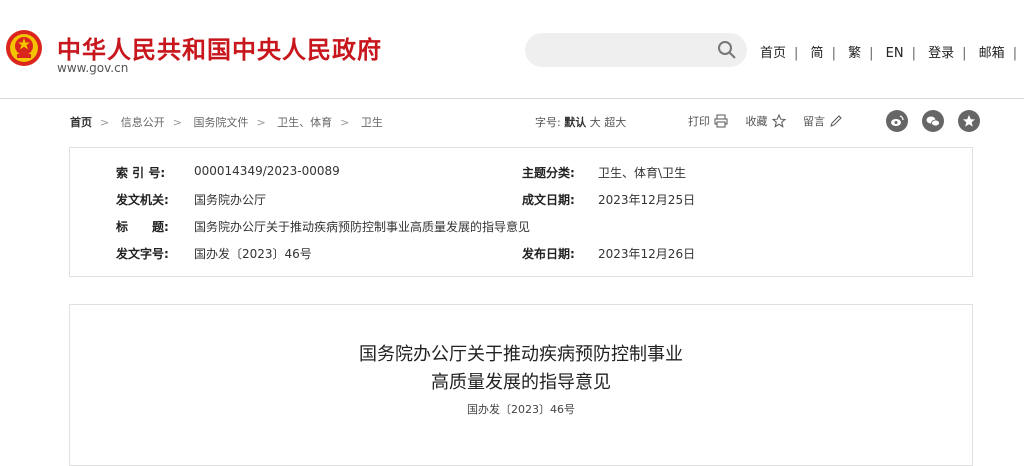 The height and width of the screenshot is (466, 1024). What do you see at coordinates (636, 50) in the screenshot?
I see `search-input` at bounding box center [636, 50].